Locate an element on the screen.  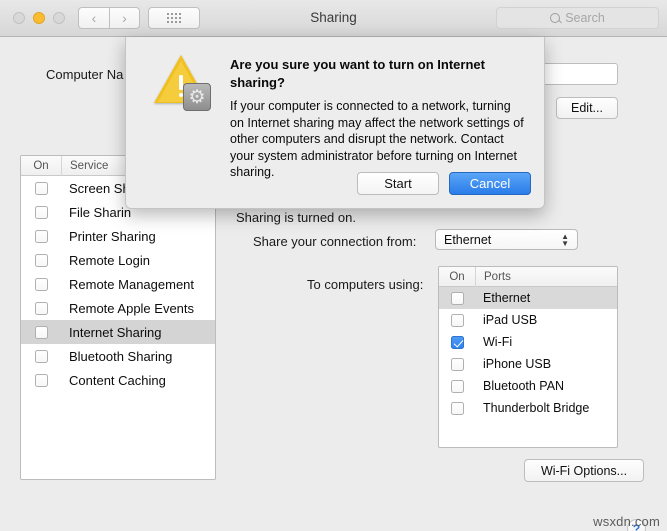
ports-column-on: On is located at coordinates (457, 276).